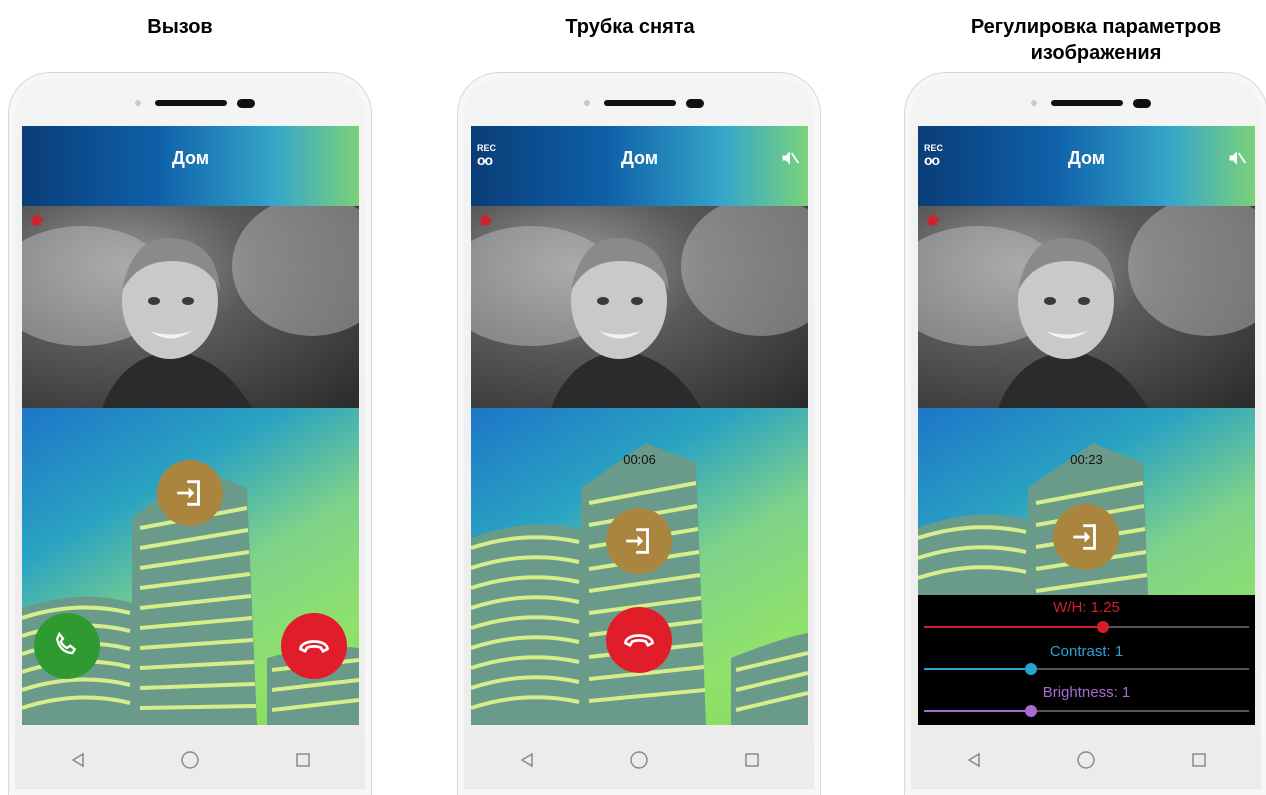  Describe the element at coordinates (1086, 627) in the screenshot. I see `wh-ratio-slider` at that location.